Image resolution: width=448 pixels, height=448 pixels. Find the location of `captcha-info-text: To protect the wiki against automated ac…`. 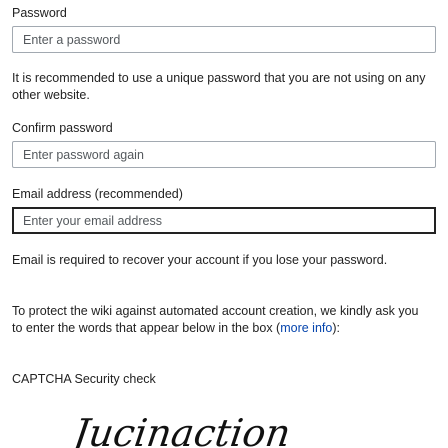

captcha-info-text: To protect the wiki against automated ac… is located at coordinates (215, 319).